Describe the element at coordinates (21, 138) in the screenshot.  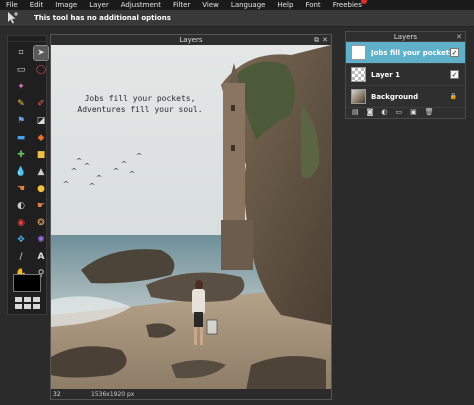
I see `gradient-tool-icon: ▬` at that location.